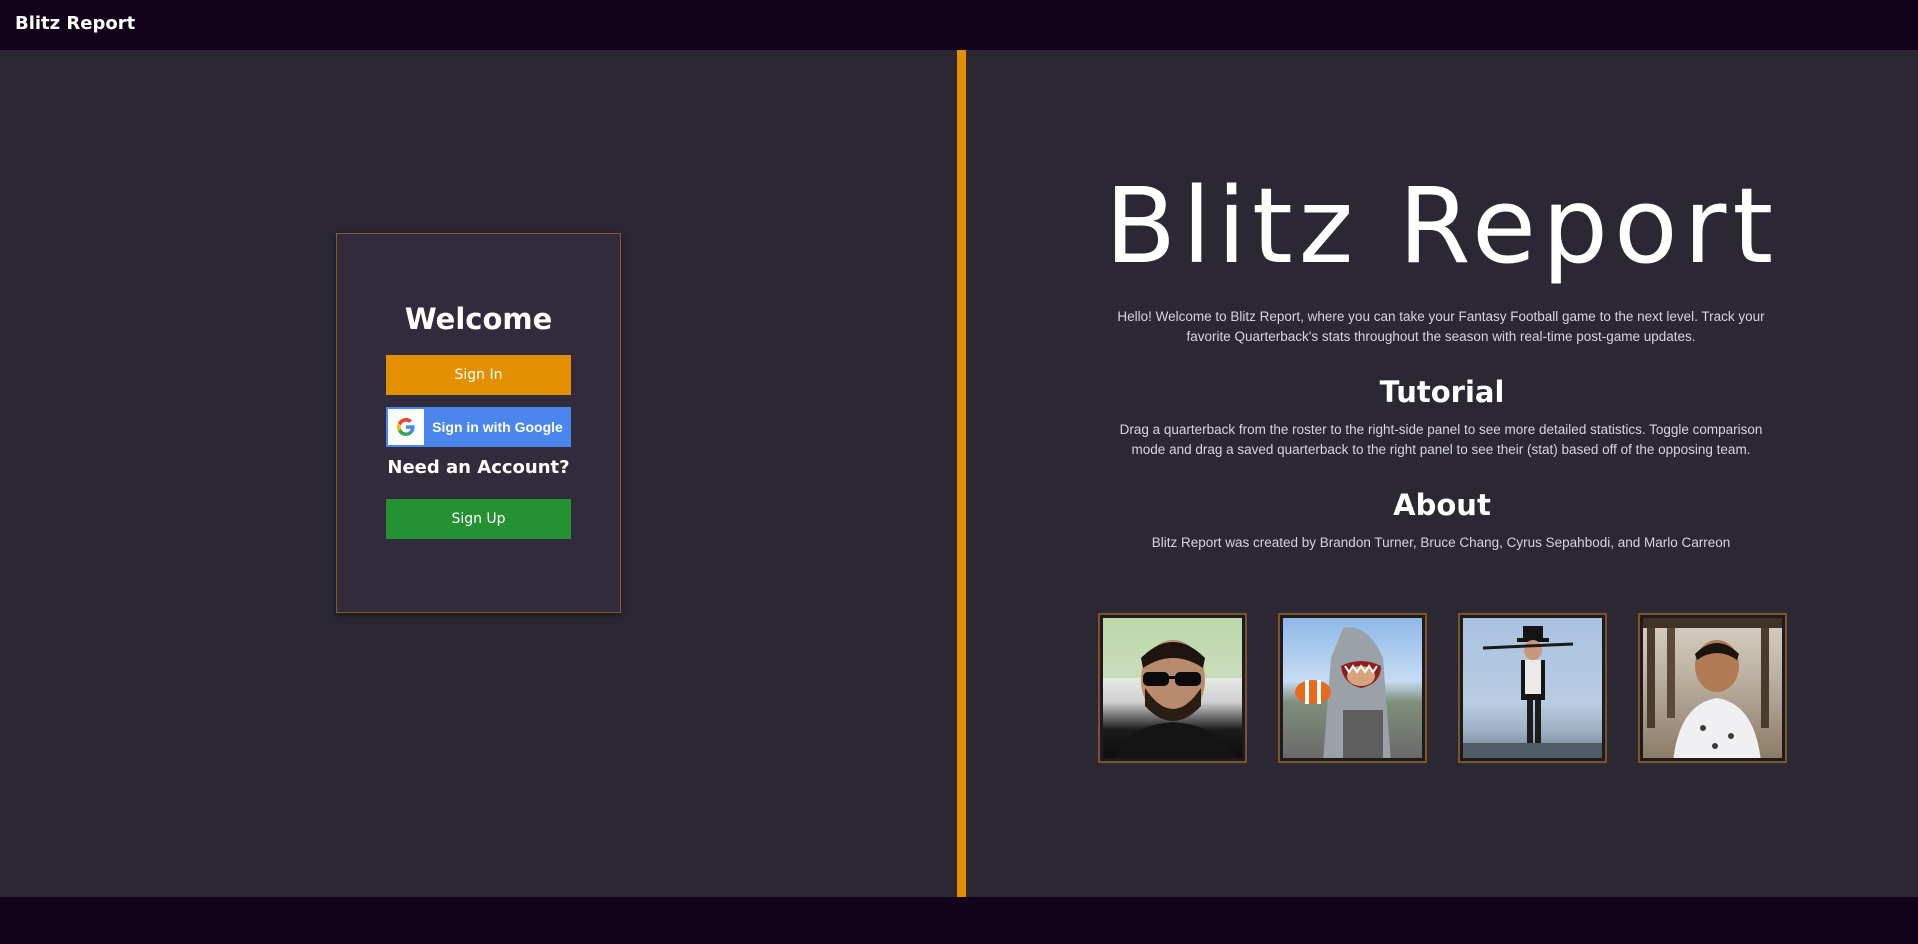 The image size is (1918, 944). Describe the element at coordinates (478, 375) in the screenshot. I see `sign-in-button: Sign In` at that location.